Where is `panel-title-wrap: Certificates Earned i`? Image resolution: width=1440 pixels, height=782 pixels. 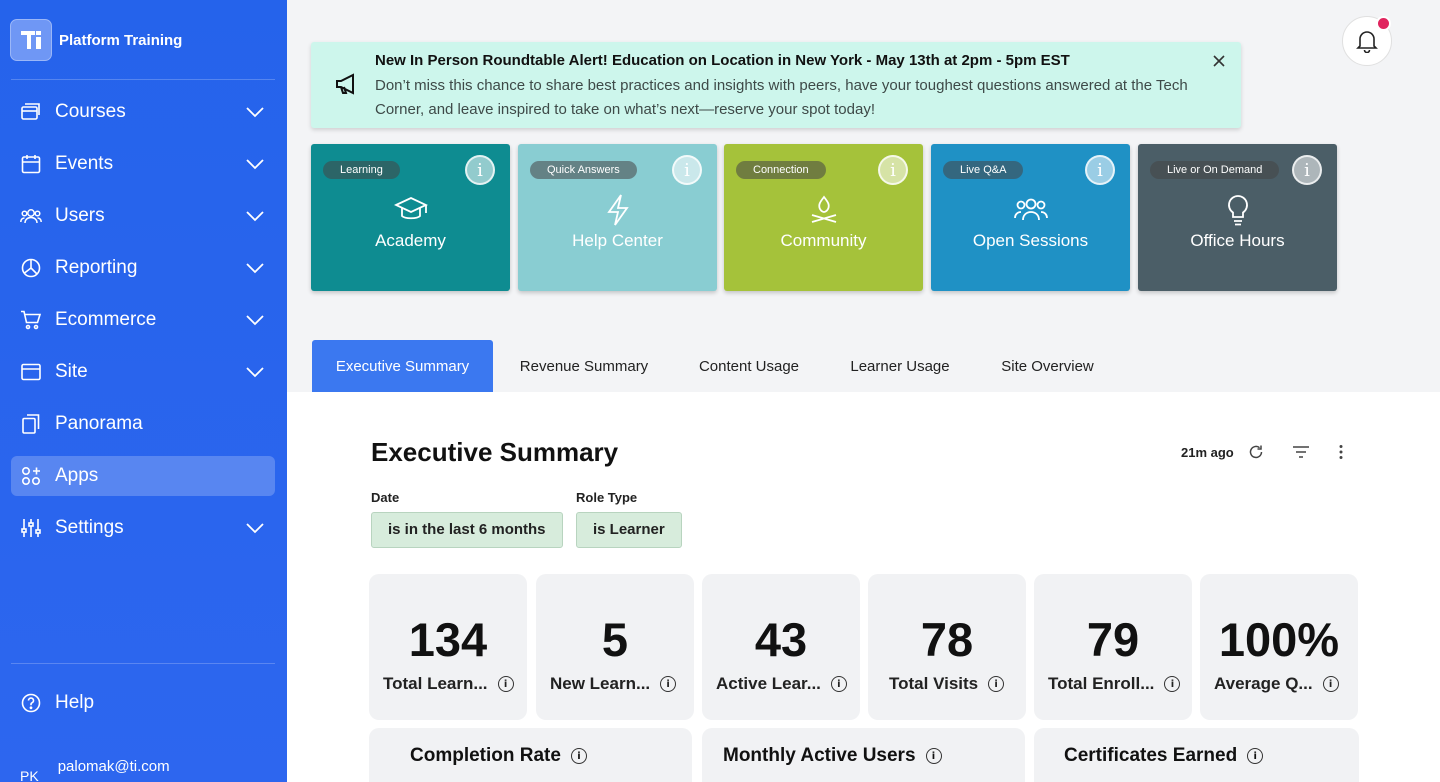 panel-title-wrap: Certificates Earned i is located at coordinates (1164, 756).